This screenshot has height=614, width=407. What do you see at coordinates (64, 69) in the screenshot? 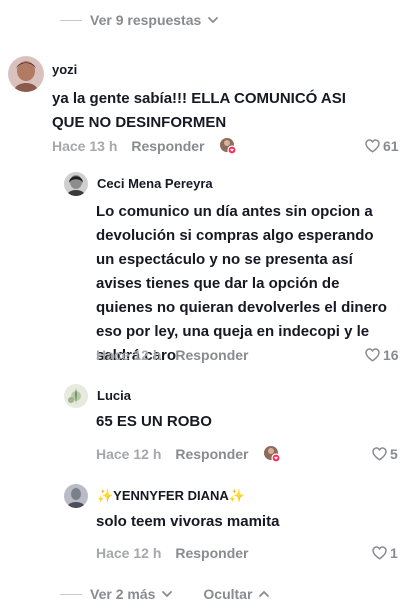
I see `comment-username: yozi` at bounding box center [64, 69].